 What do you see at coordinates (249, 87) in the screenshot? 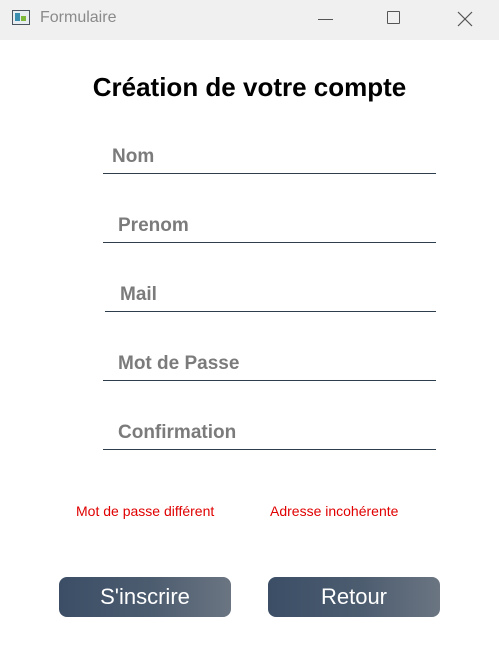
I see `page-title: Création de votre compte` at bounding box center [249, 87].